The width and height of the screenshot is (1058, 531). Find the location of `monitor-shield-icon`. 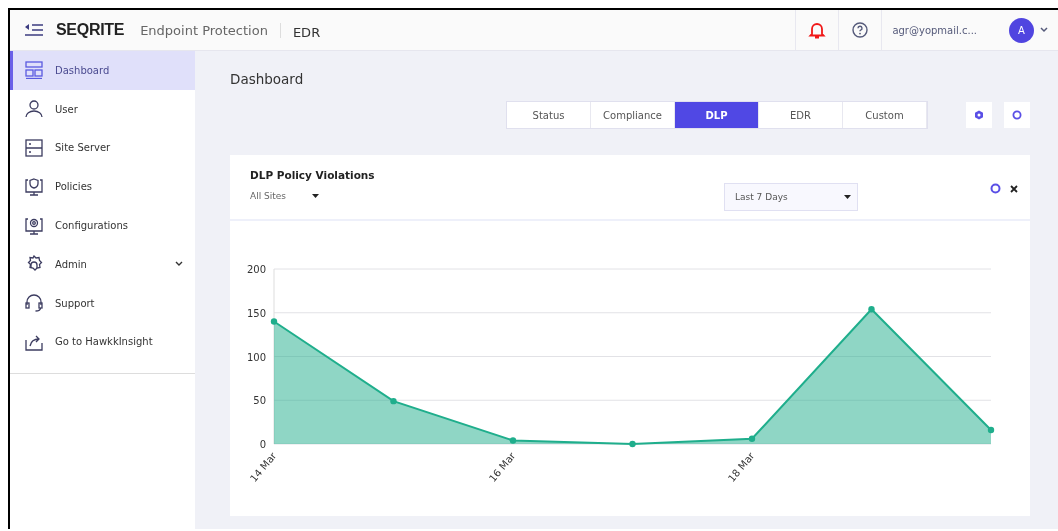

monitor-shield-icon is located at coordinates (34, 186).